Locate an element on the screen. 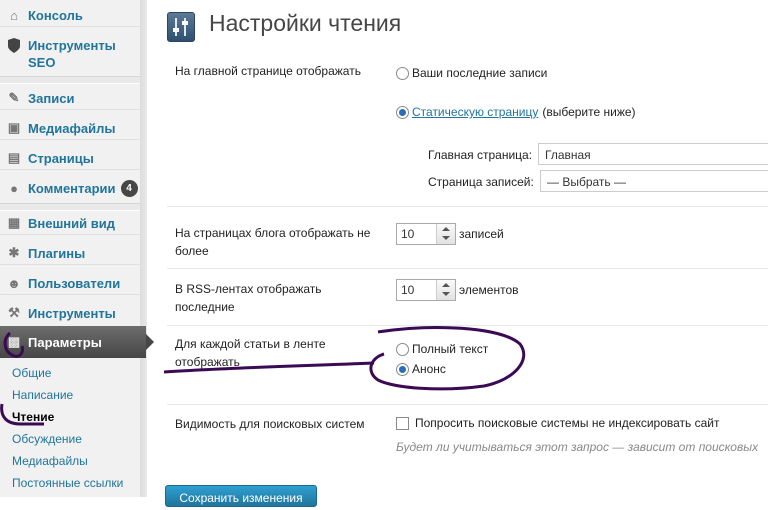  posts-page-label: Страница записей: is located at coordinates (481, 182).